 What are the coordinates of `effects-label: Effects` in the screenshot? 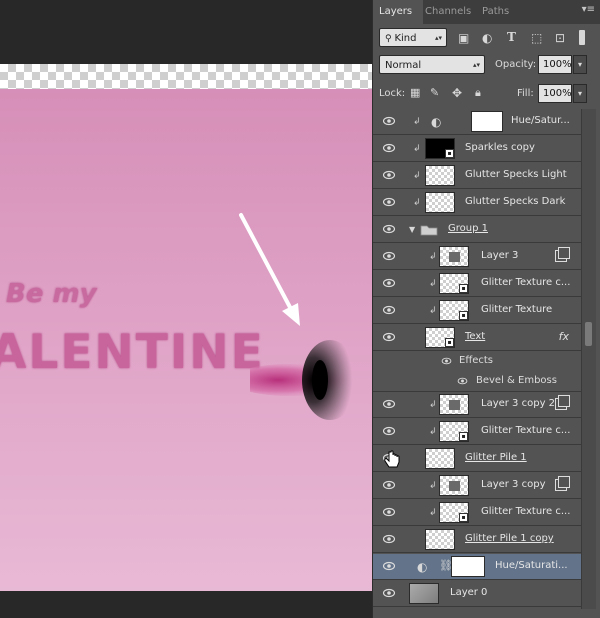 It's located at (476, 360).